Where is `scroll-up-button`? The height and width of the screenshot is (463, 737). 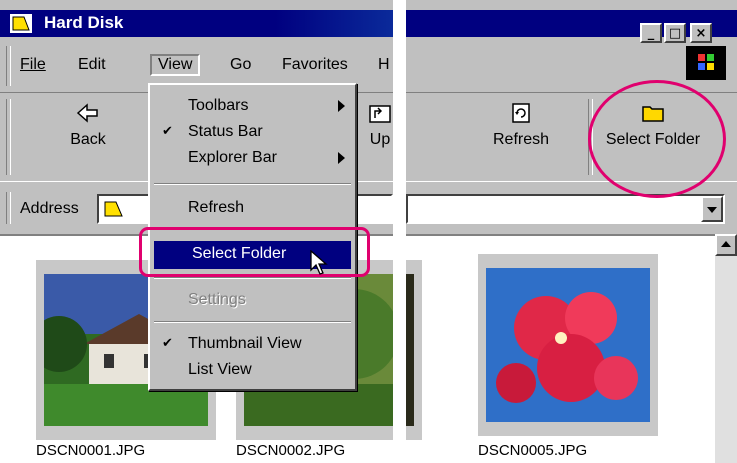
scroll-up-button is located at coordinates (726, 245).